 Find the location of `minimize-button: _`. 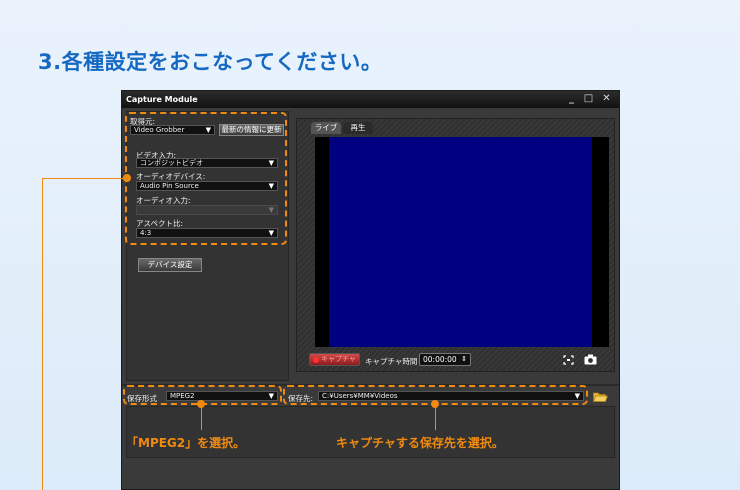

minimize-button: _ is located at coordinates (571, 99).